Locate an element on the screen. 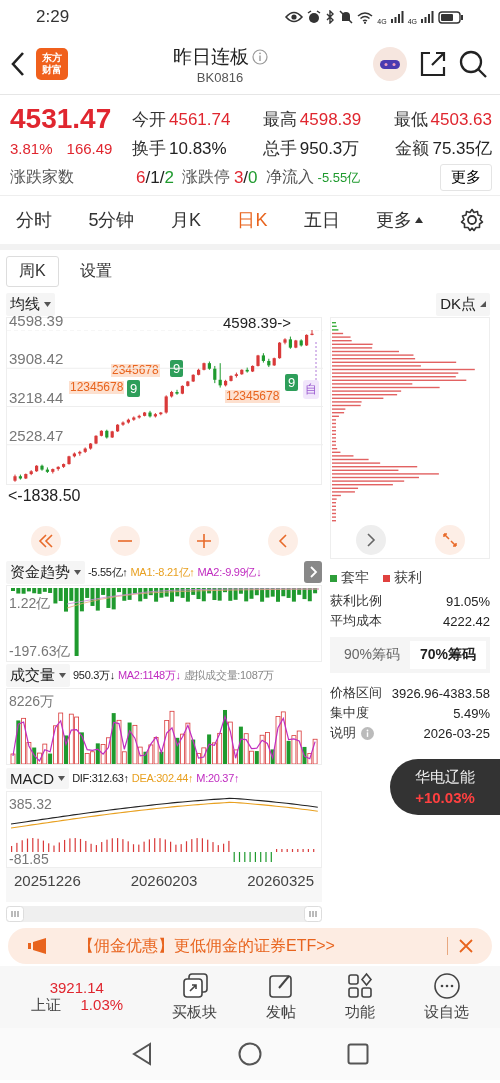 The width and height of the screenshot is (500, 1083). index-value: 3921.14 is located at coordinates (76, 987).